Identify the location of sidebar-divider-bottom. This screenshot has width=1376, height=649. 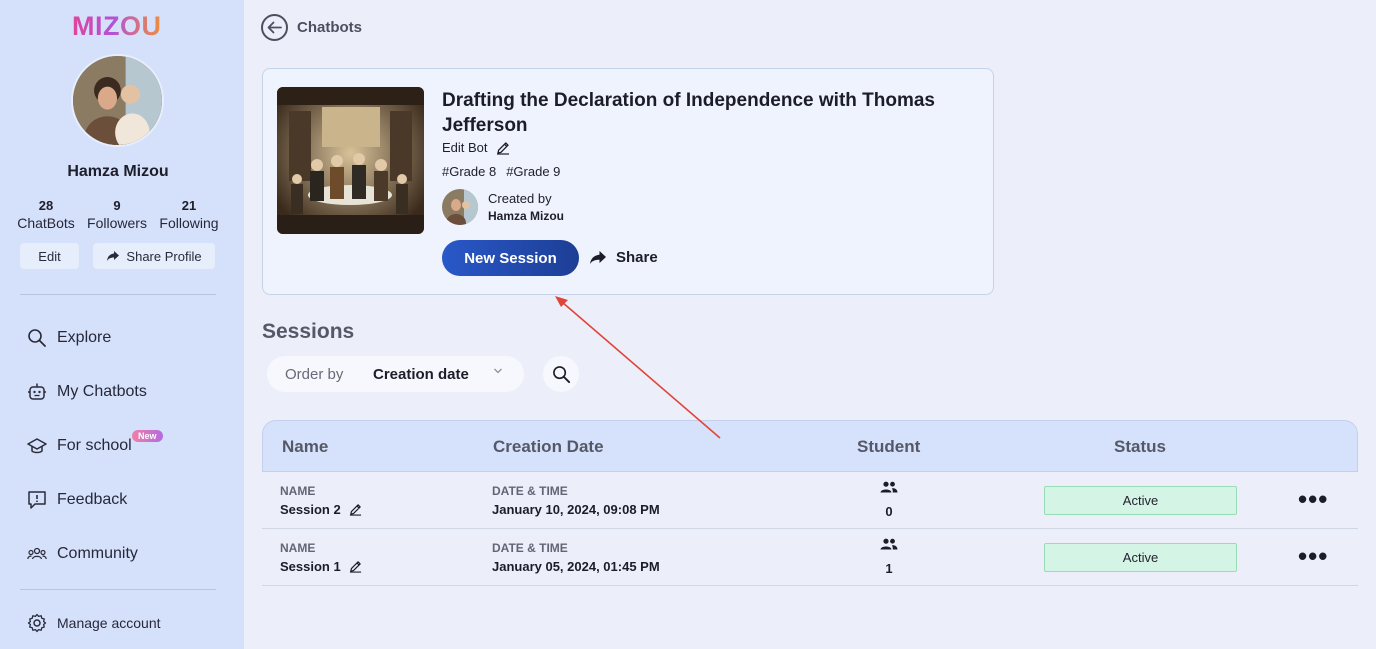
(118, 589).